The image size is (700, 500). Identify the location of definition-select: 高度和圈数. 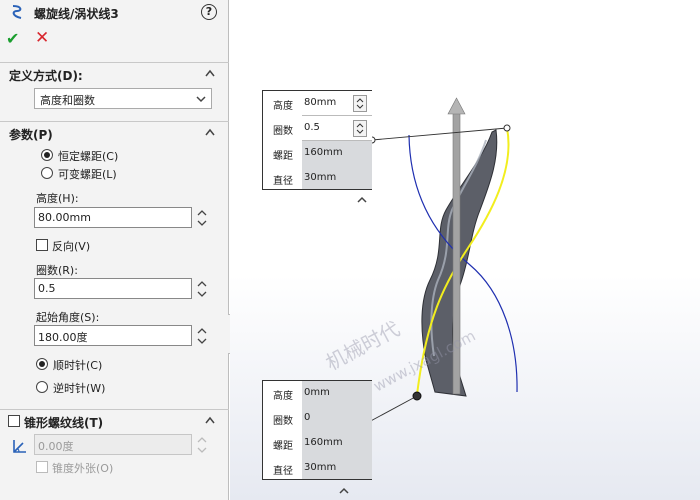
(123, 98).